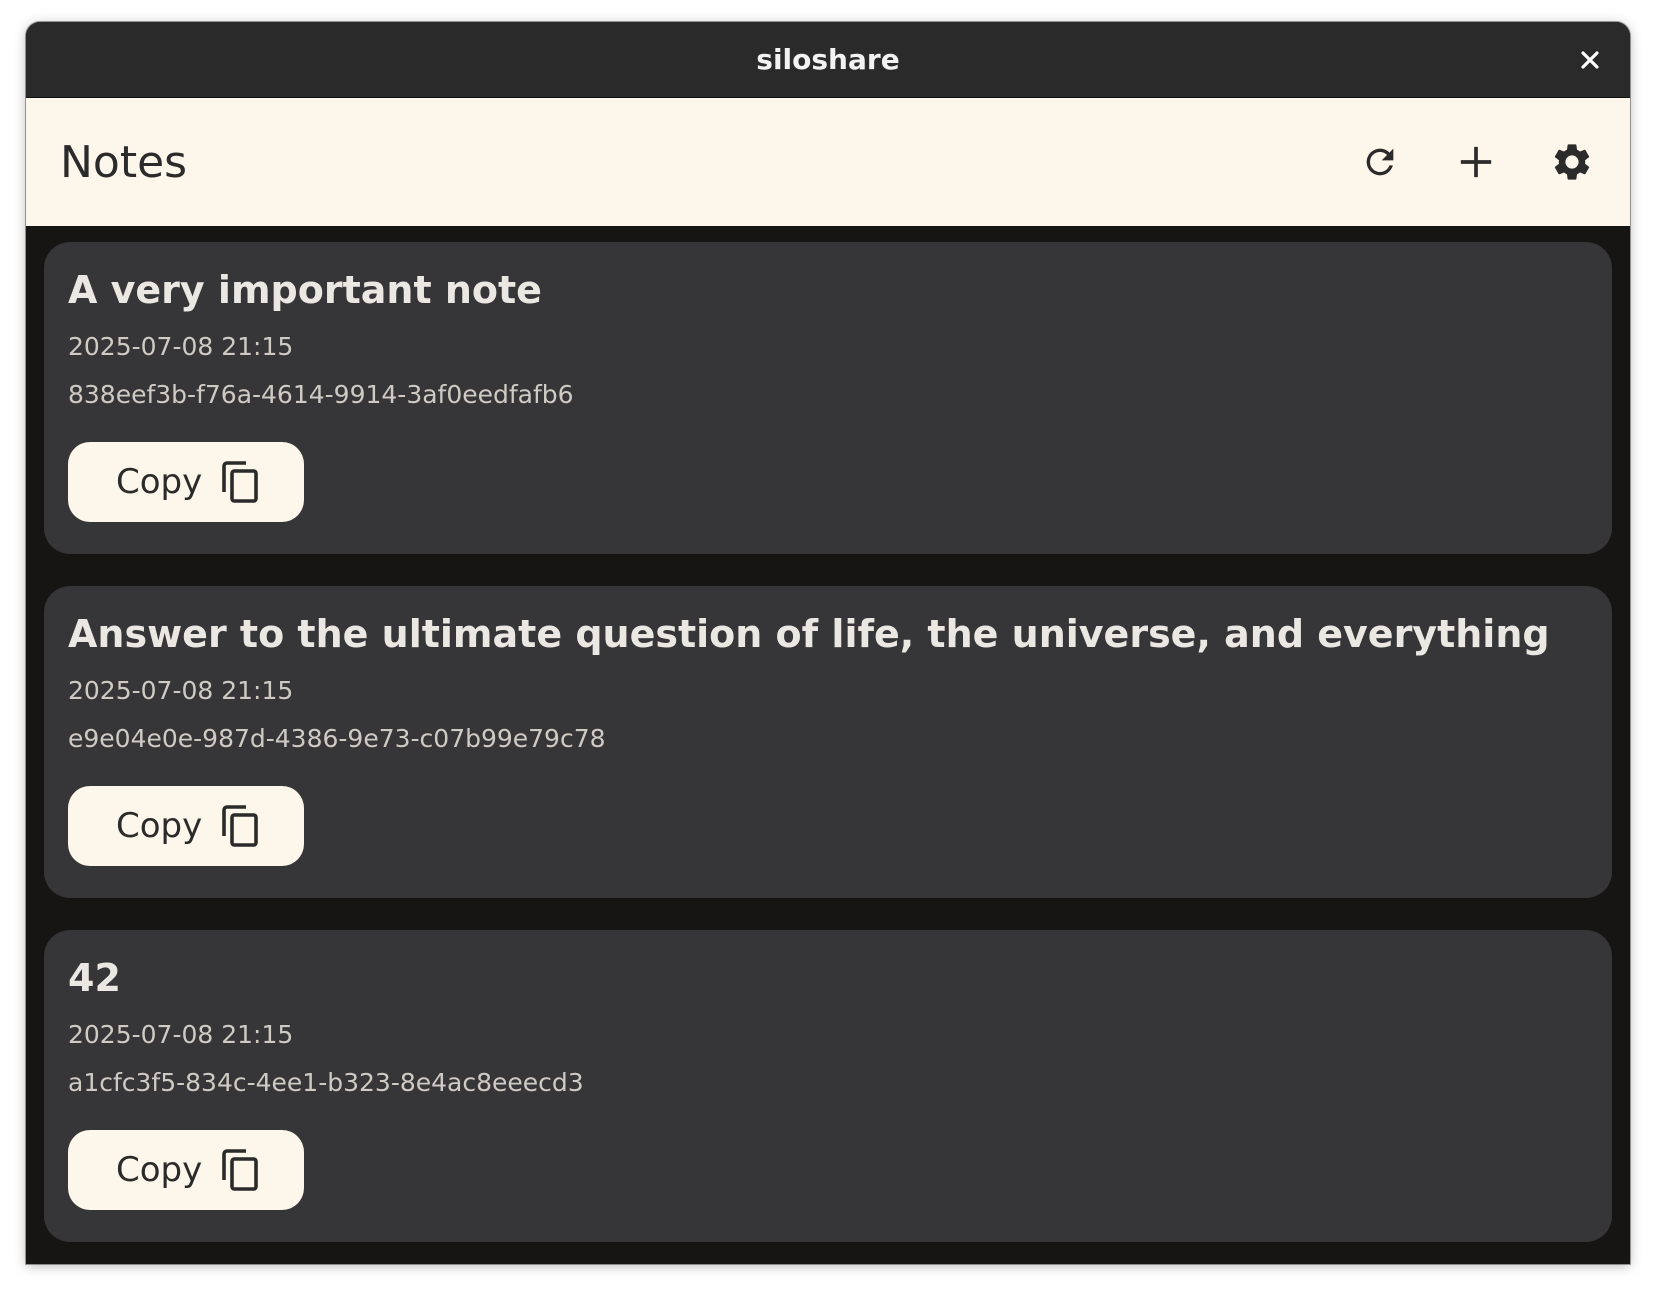 This screenshot has height=1296, width=1656. I want to click on note-title: A very important note, so click(305, 290).